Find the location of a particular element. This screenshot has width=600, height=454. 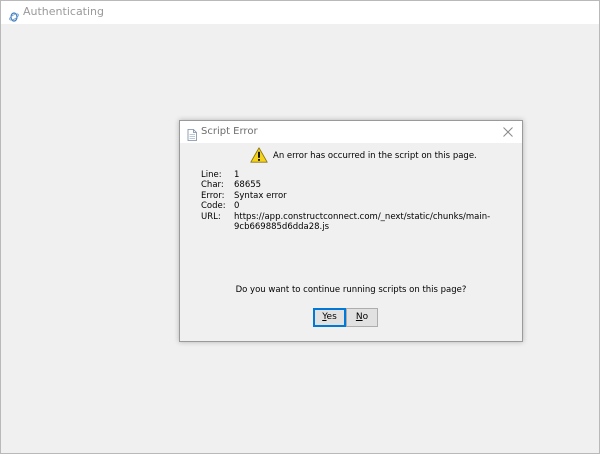

detail-key: Line: is located at coordinates (211, 175).